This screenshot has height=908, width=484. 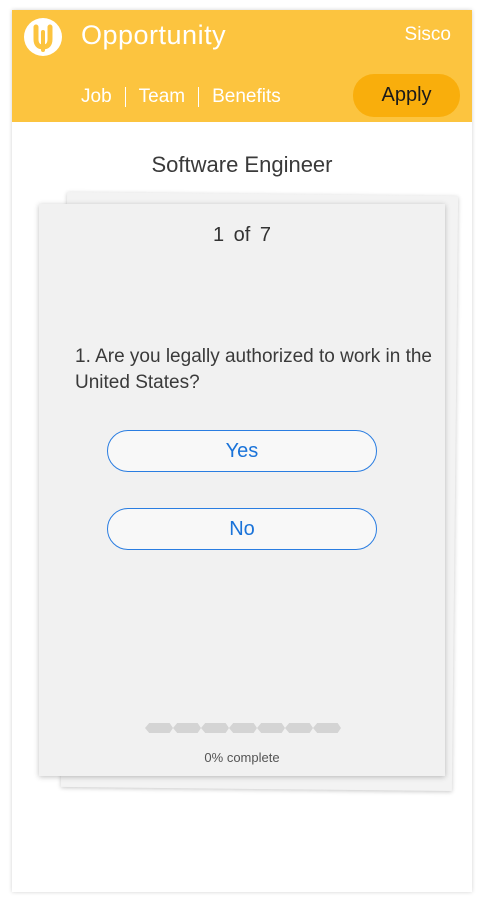 I want to click on nav-tabs: Job Team Benefits, so click(x=181, y=97).